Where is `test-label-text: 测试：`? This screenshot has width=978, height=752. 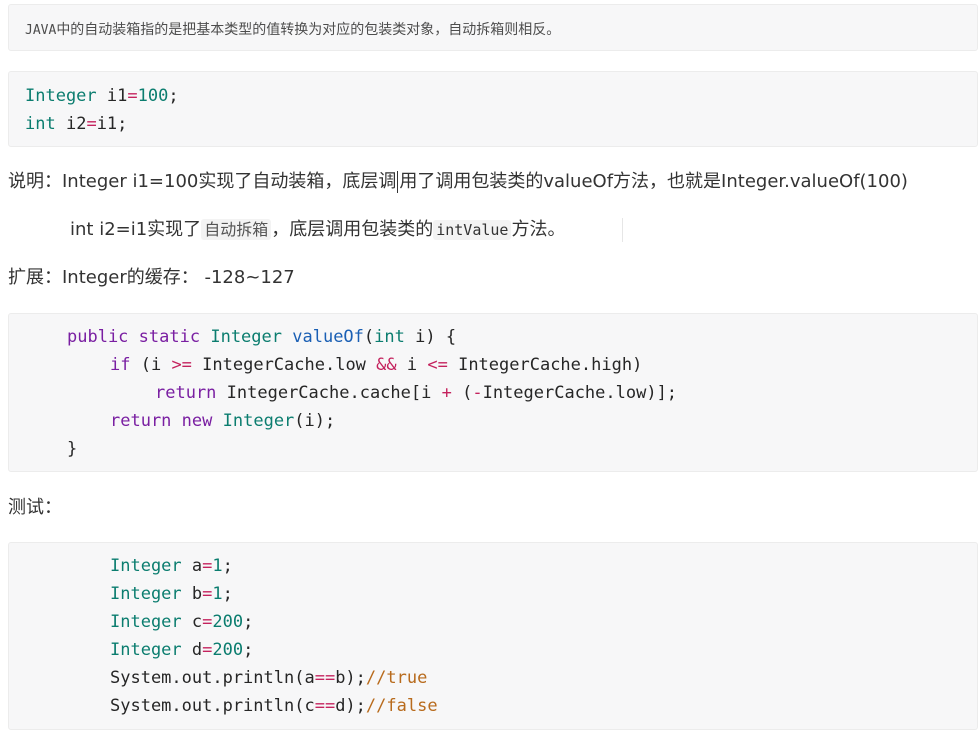 test-label-text: 测试： is located at coordinates (35, 507).